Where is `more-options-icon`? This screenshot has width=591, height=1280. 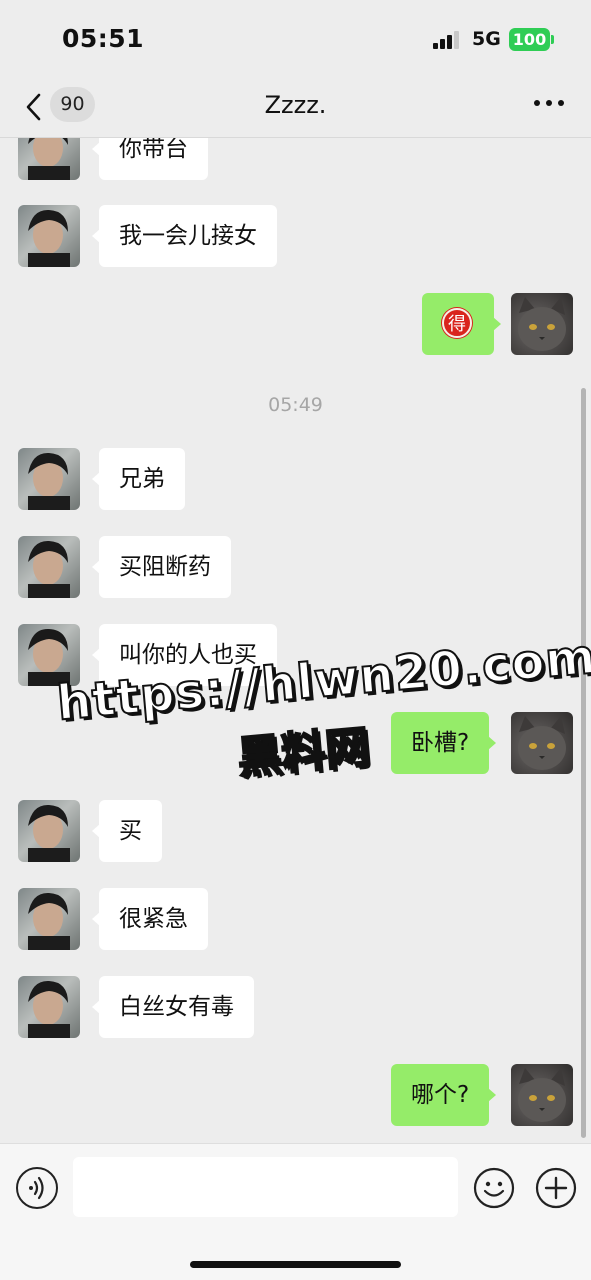 more-options-icon is located at coordinates (550, 105).